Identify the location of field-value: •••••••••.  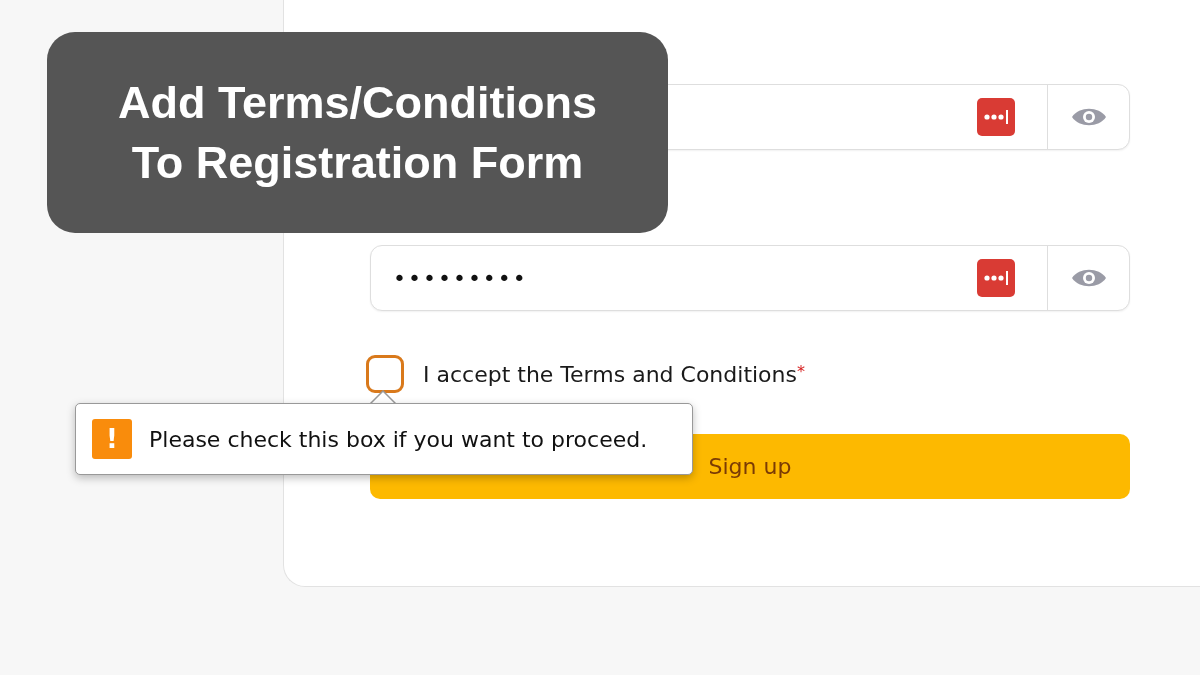
(460, 278).